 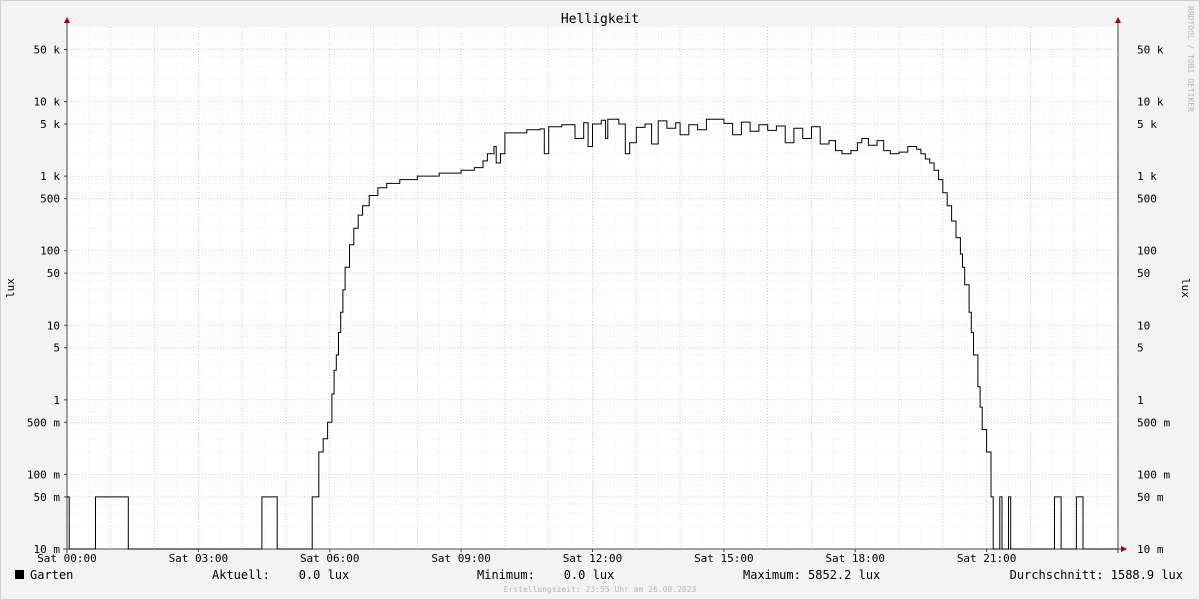 I want to click on y-tick-label-right: 500, so click(x=1147, y=199).